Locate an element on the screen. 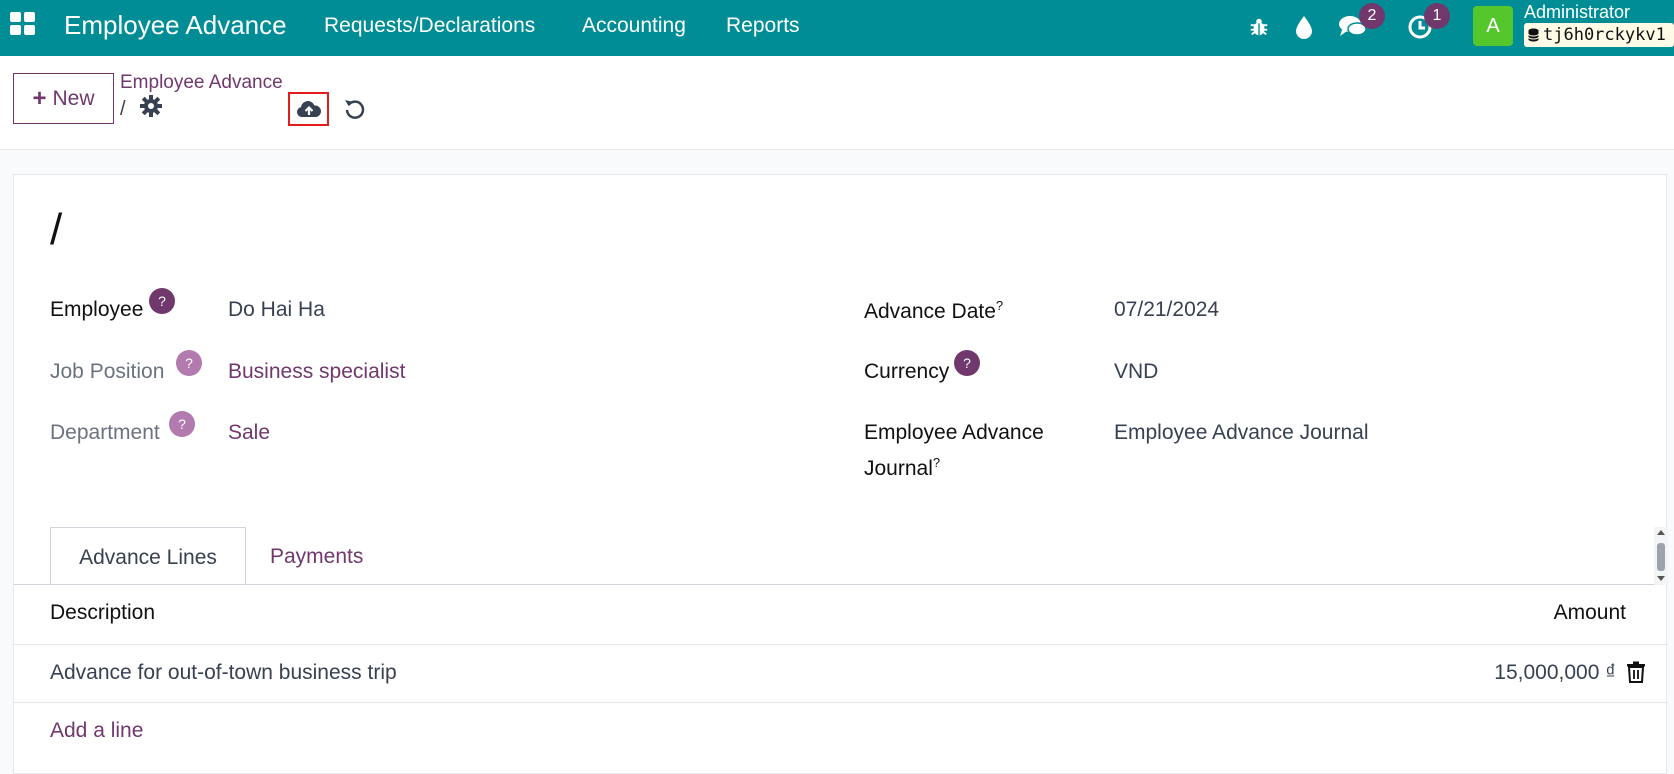  journal-label-line2-text: Journal is located at coordinates (898, 468).